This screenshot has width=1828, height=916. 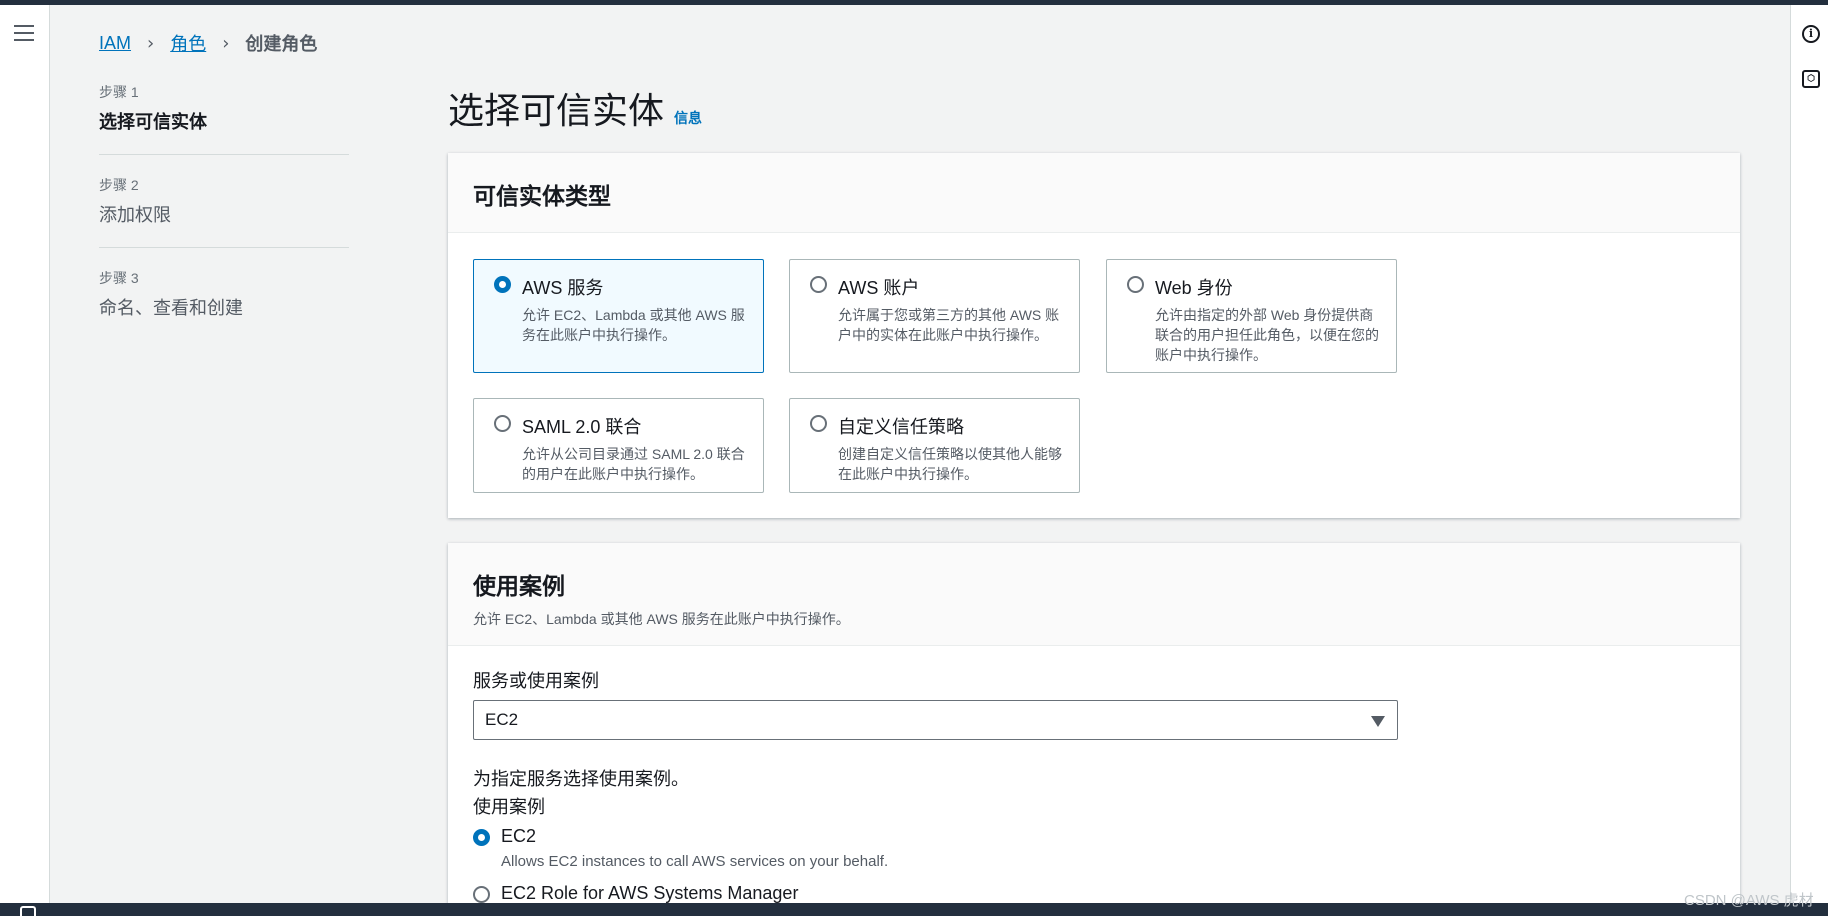 I want to click on step-1: 步骤 1 选择可信实体, so click(x=224, y=118).